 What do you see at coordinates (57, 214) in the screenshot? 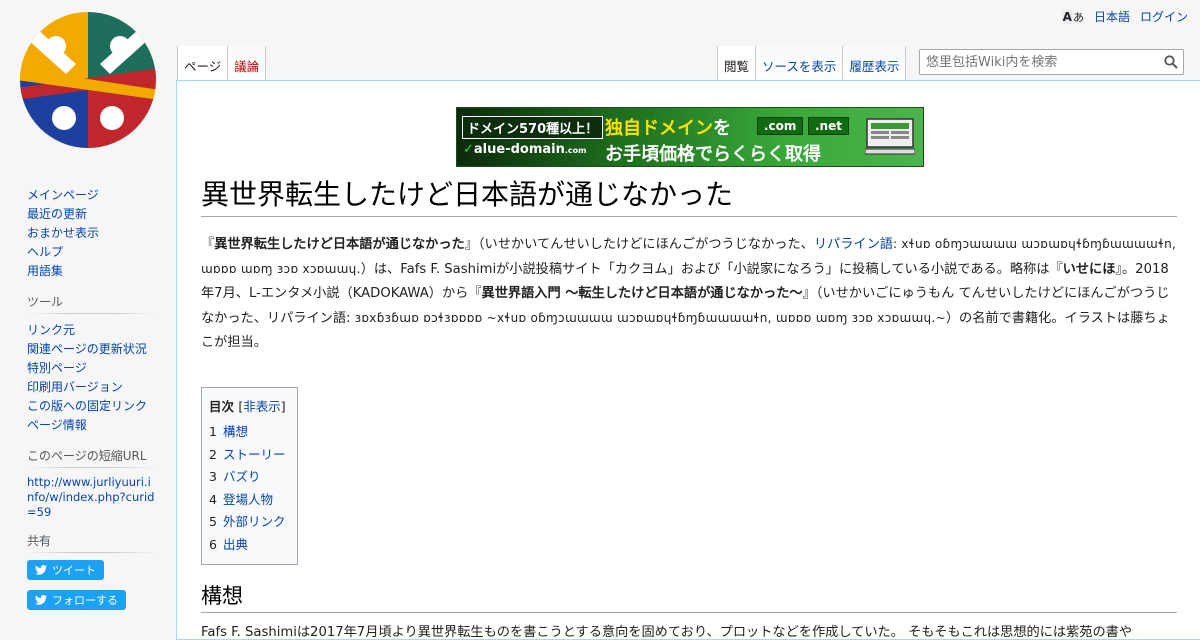
I see `sidebar-item-recent-changes: 最近の更新` at bounding box center [57, 214].